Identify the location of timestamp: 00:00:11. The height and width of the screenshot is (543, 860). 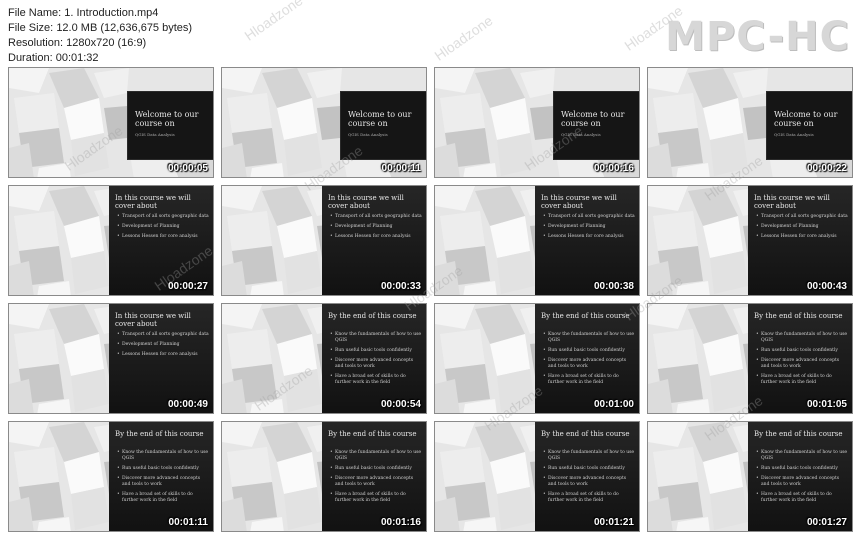
(401, 168).